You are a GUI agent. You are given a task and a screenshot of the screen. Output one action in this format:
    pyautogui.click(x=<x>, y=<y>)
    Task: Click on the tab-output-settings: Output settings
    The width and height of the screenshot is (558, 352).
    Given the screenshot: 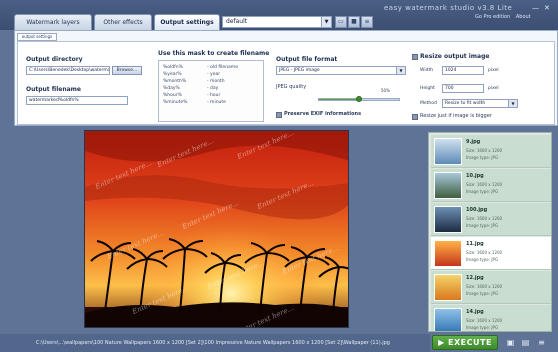 What is the action you would take?
    pyautogui.click(x=187, y=22)
    